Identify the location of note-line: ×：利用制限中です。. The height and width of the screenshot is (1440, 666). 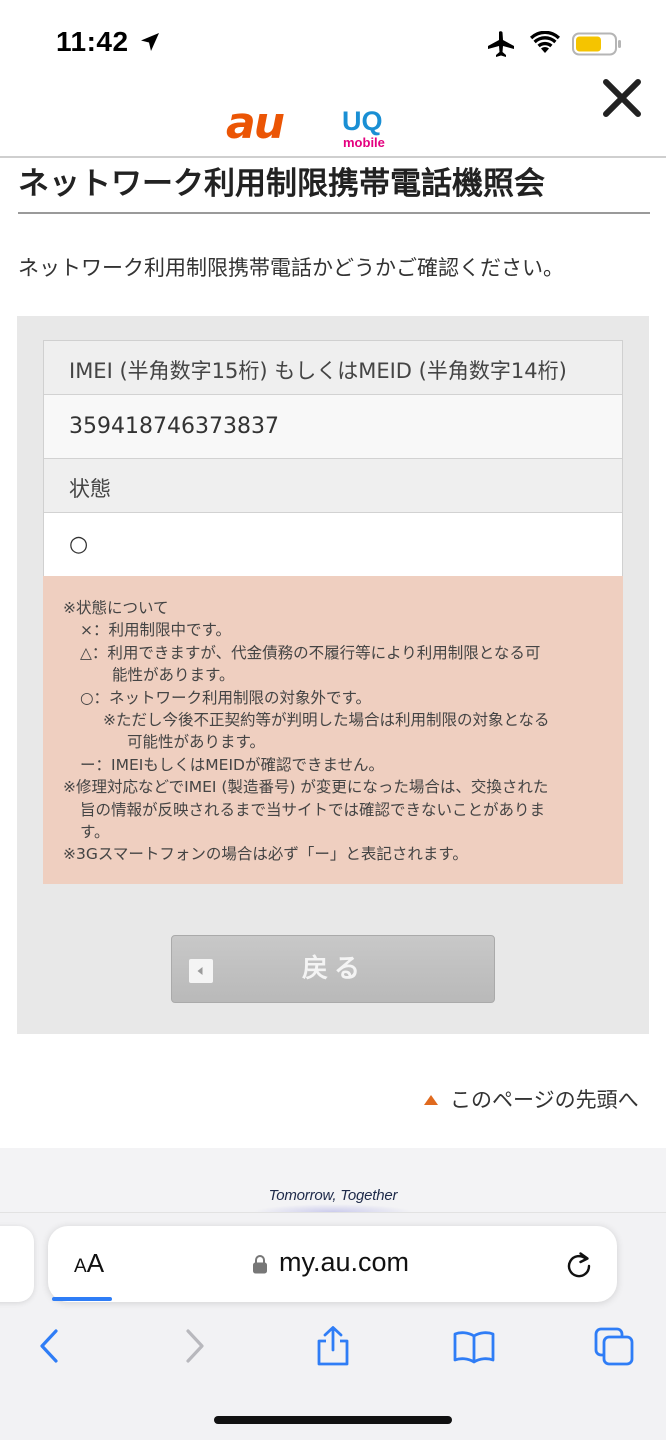
(155, 630).